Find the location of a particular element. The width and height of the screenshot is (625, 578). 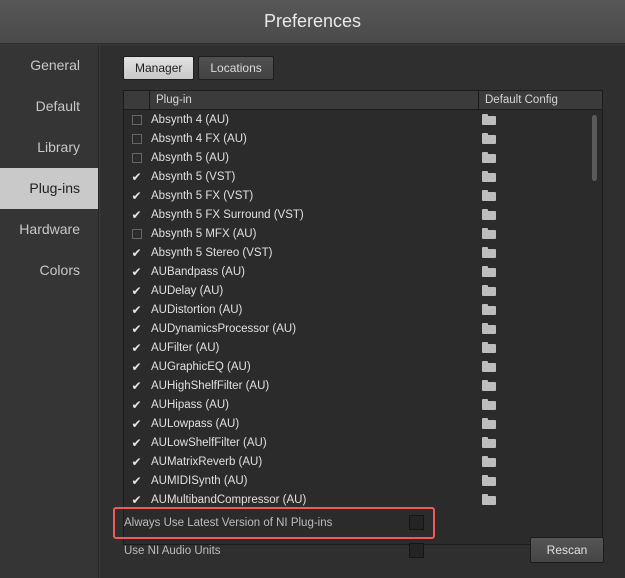

table-row: ✔ AUDynamicsProcessor (AU) is located at coordinates (363, 328).